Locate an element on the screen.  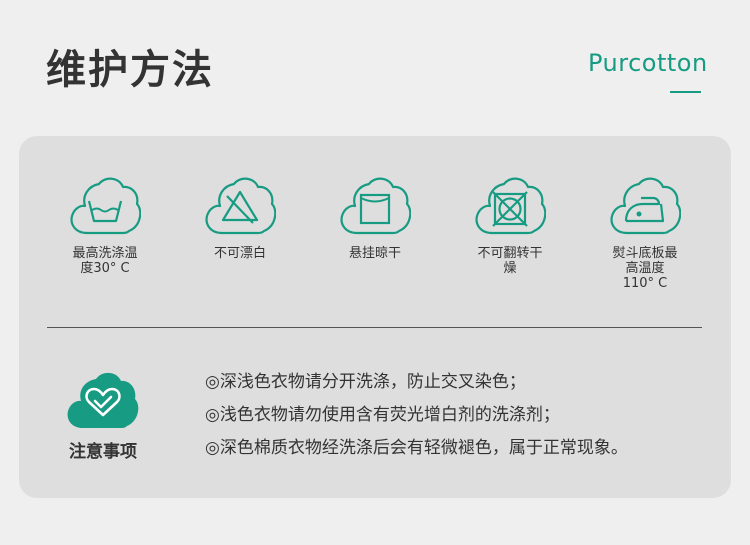
page-title: 维护方法 is located at coordinates (130, 70).